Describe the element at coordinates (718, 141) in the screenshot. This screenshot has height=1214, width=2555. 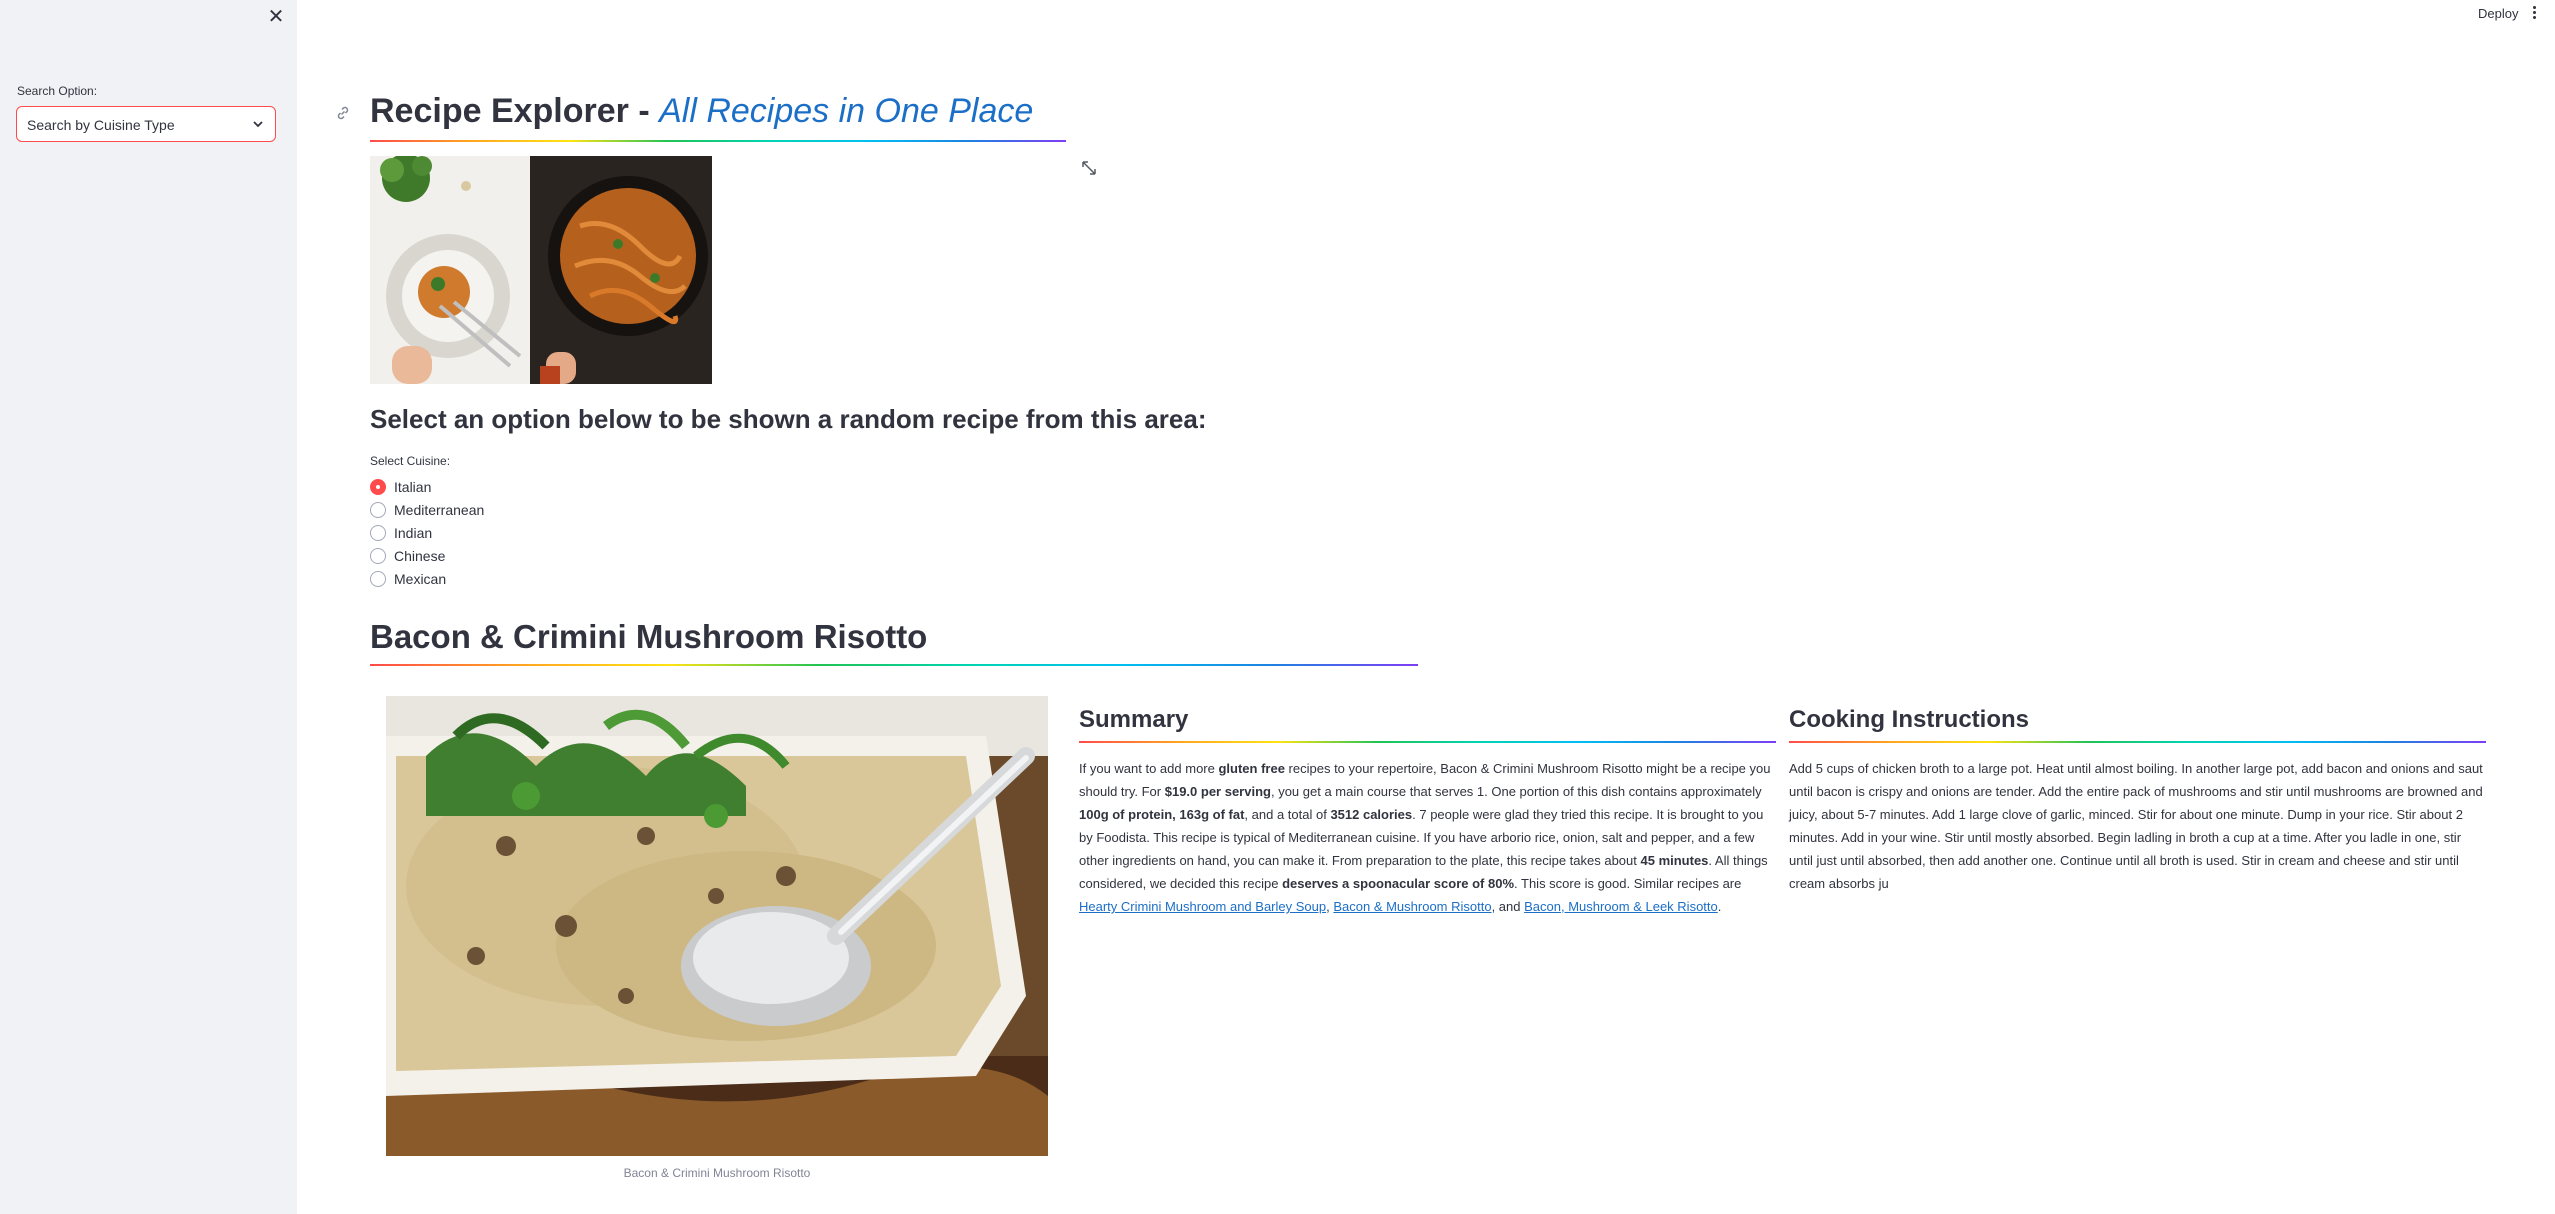
I see `title-divider` at that location.